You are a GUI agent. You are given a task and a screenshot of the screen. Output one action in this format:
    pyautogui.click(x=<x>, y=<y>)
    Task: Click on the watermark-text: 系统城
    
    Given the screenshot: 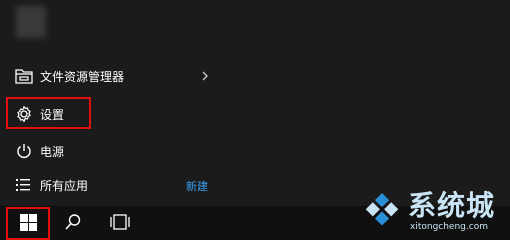 What is the action you would take?
    pyautogui.click(x=452, y=205)
    